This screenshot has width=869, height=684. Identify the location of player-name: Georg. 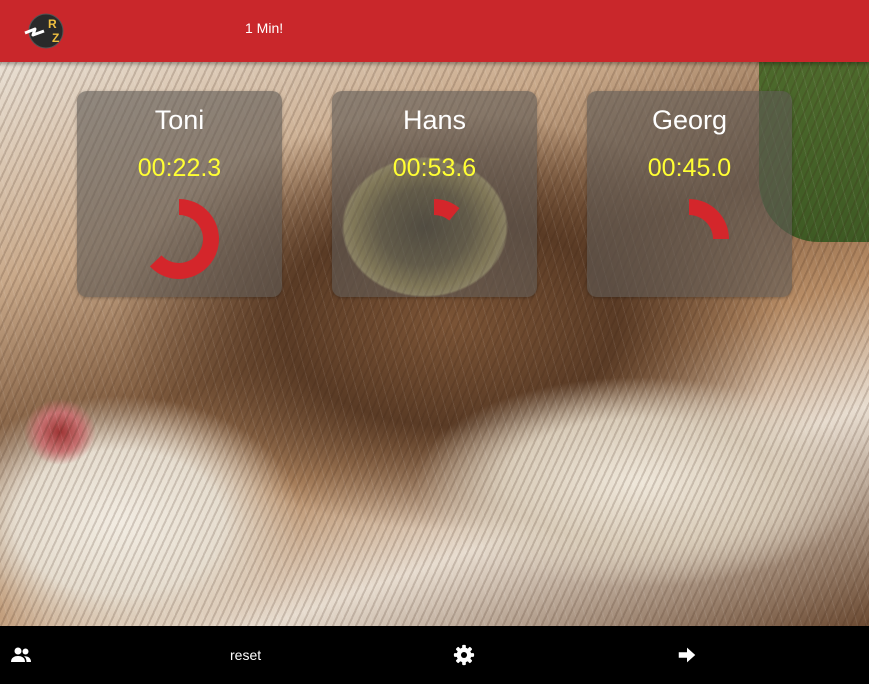
(689, 120).